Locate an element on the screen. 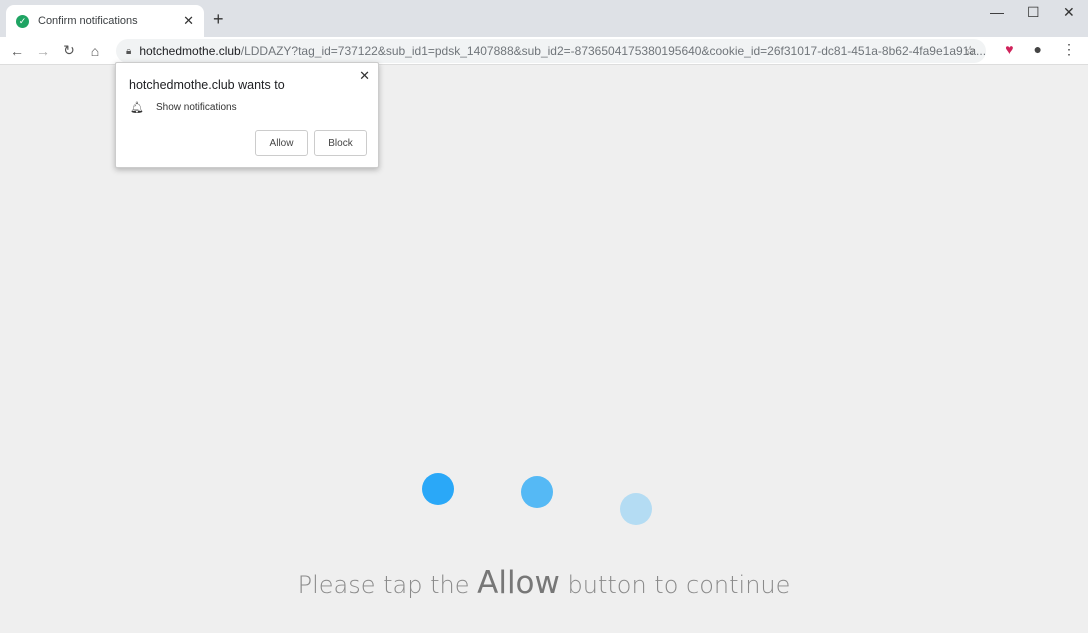 The image size is (1088, 633). bookmark-star-icon: ☆ is located at coordinates (970, 51).